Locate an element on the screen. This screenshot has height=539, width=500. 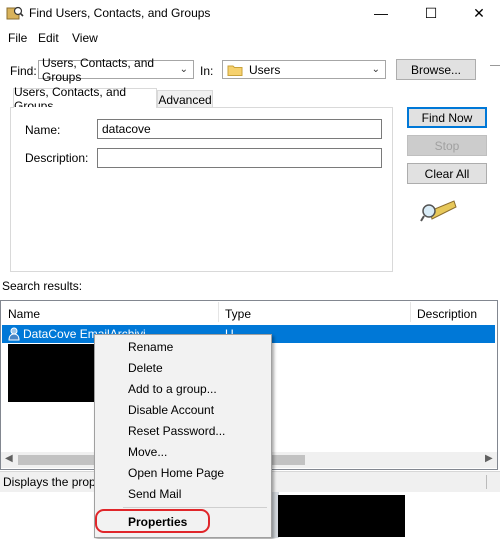
close-button: ✕ is located at coordinates (479, 13).